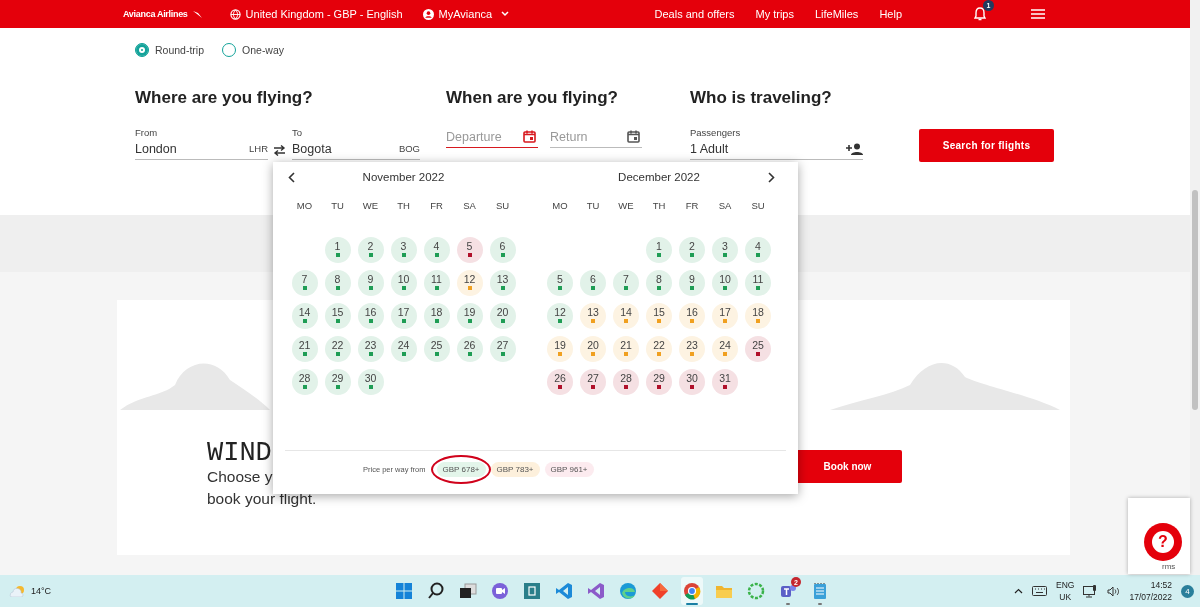 The image size is (1200, 607). What do you see at coordinates (356, 150) in the screenshot?
I see `destination-field: Bogota BOG` at bounding box center [356, 150].